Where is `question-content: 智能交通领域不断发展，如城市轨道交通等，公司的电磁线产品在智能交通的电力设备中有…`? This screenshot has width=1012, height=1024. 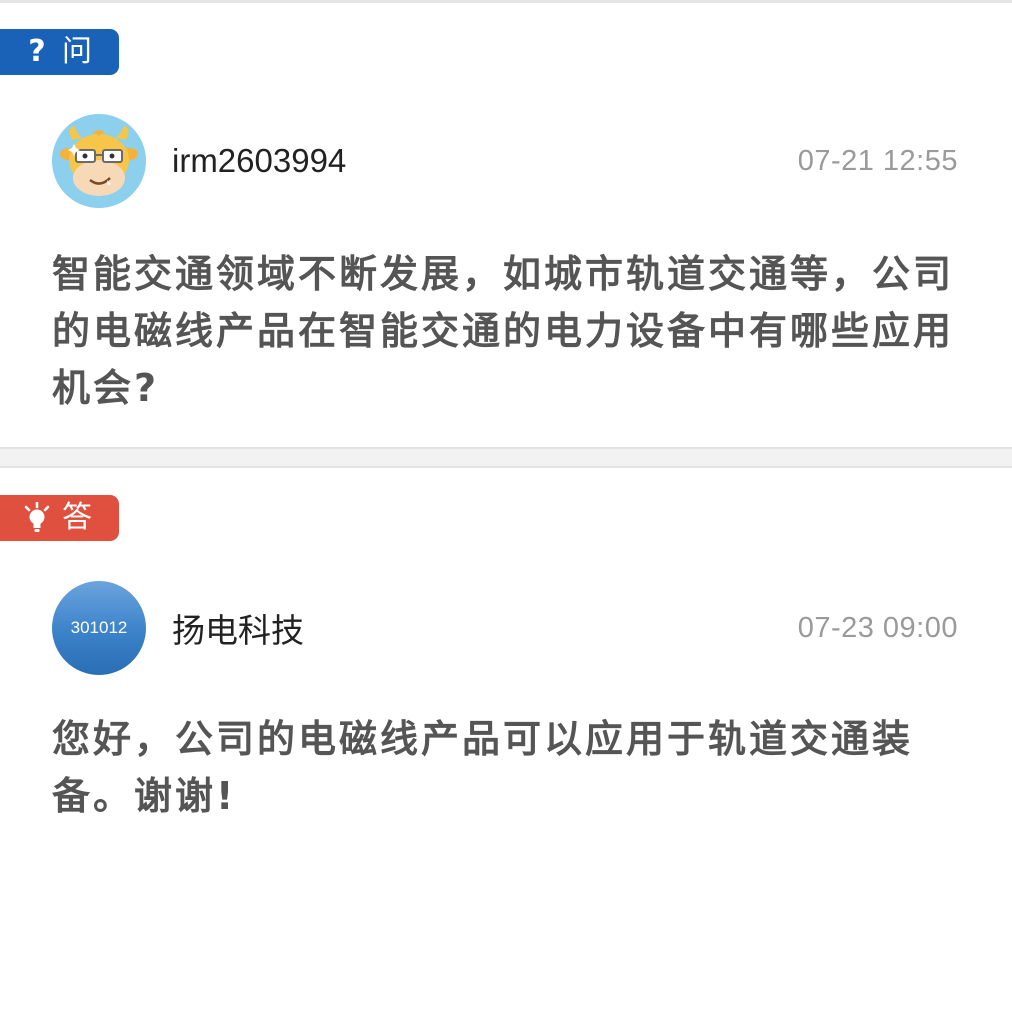 question-content: 智能交通领域不断发展，如城市轨道交通等，公司的电磁线产品在智能交通的电力设备中有… is located at coordinates (503, 331).